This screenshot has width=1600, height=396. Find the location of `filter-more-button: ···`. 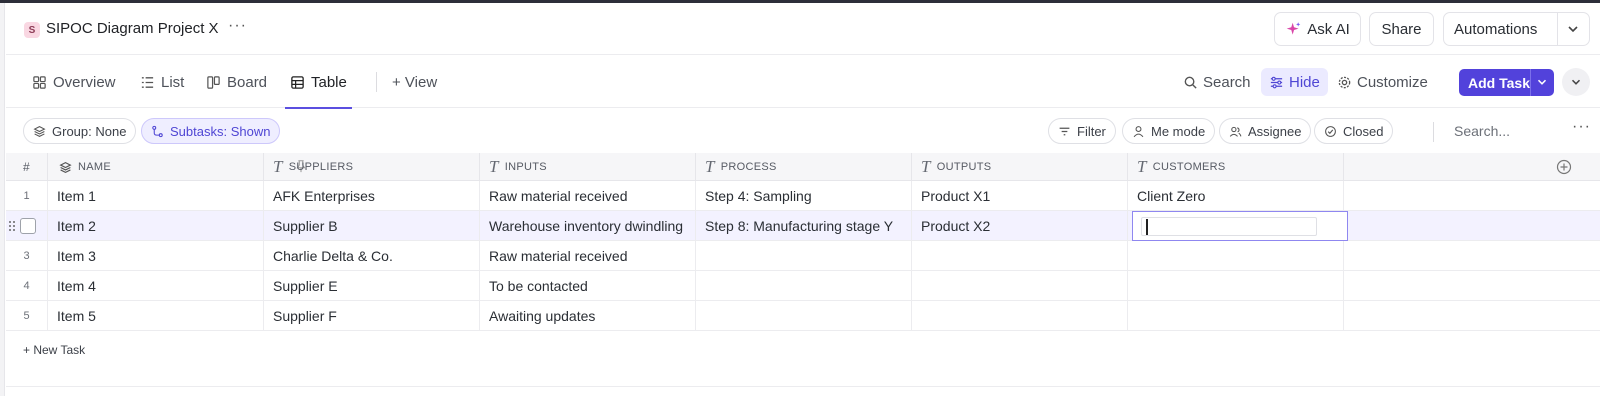

filter-more-button: ··· is located at coordinates (1581, 127).